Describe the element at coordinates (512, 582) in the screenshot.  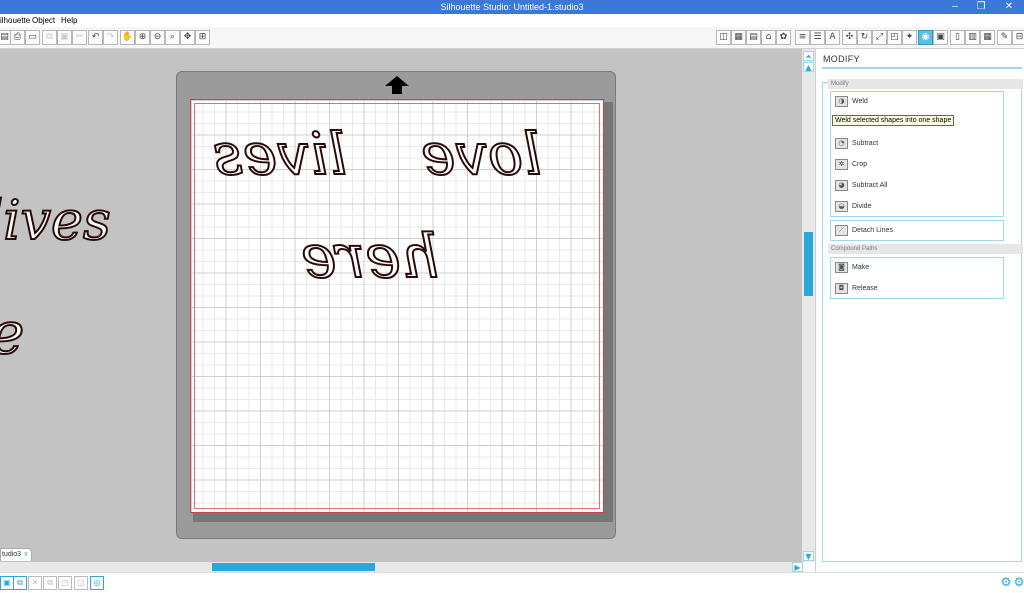
I see `status-bar: ▣ ⧉ ✕ ⧉ ◳ ◲ ◎` at that location.